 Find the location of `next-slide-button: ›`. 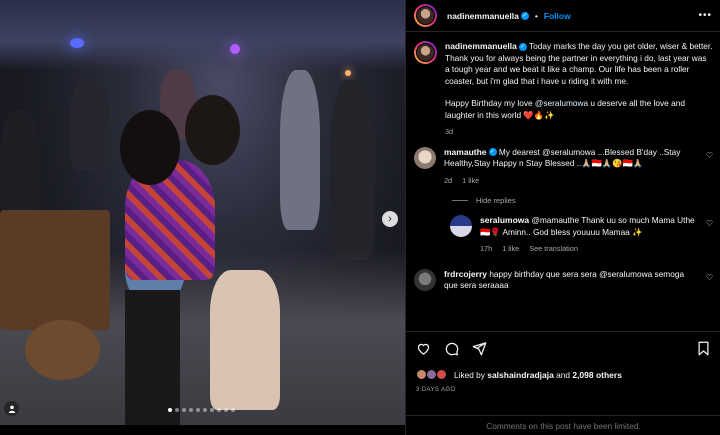

next-slide-button: › is located at coordinates (390, 219).